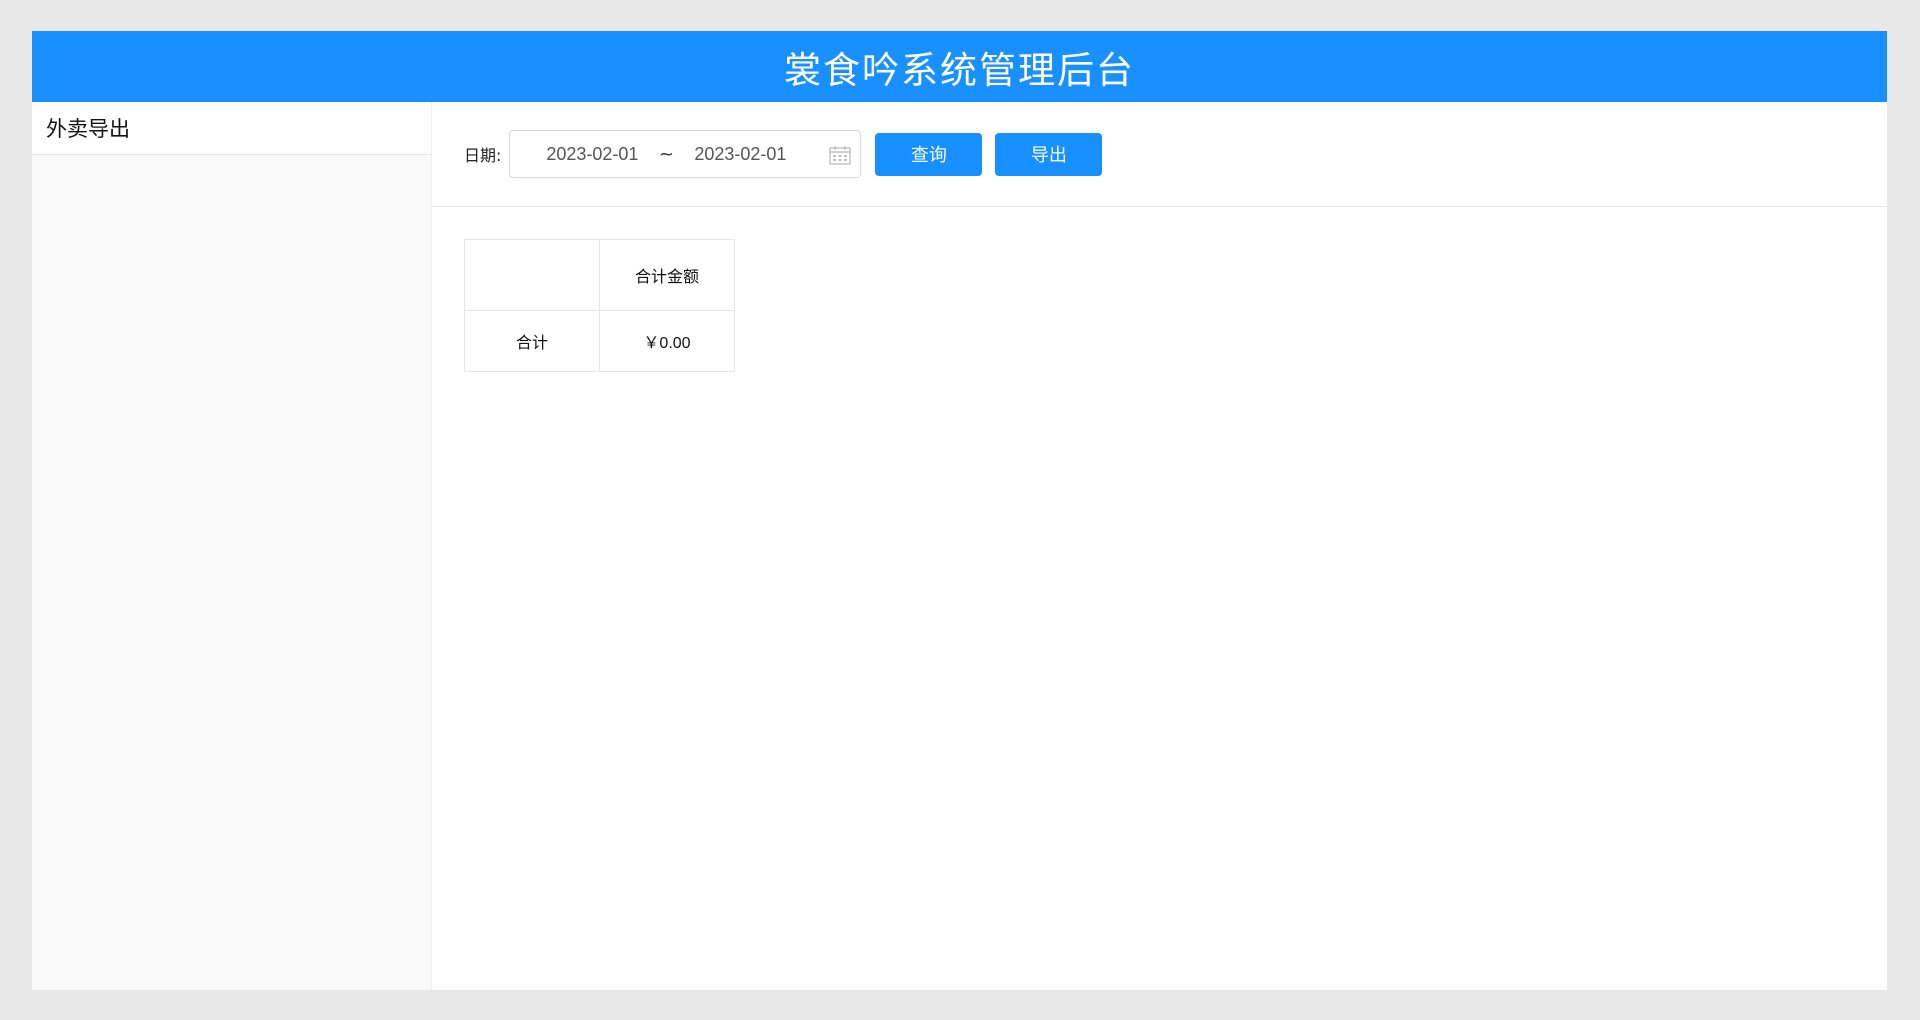 The width and height of the screenshot is (1920, 1020). Describe the element at coordinates (667, 341) in the screenshot. I see `table-cell-amount: ￥0.00` at that location.